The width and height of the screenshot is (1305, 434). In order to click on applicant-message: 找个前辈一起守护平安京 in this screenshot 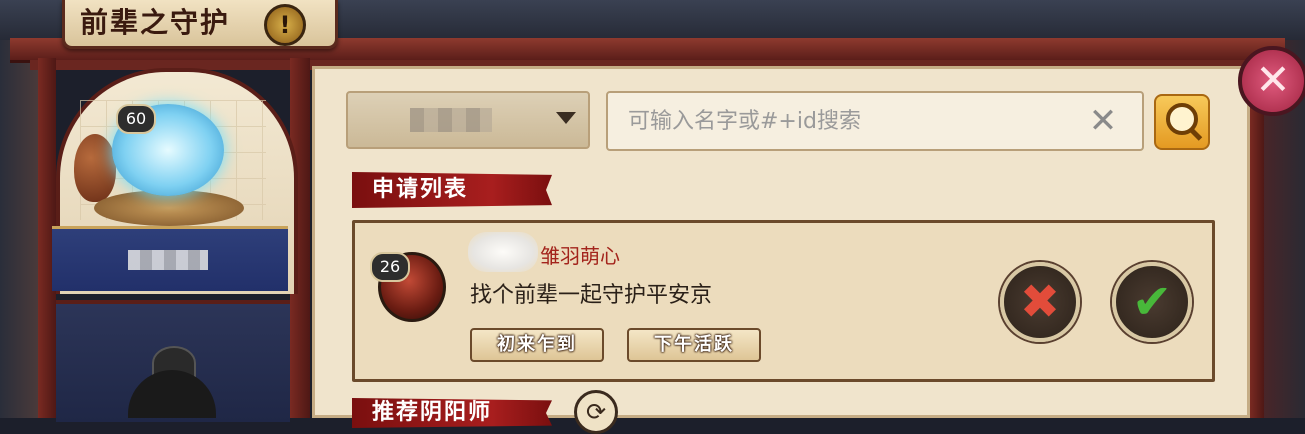, I will do `click(591, 295)`.